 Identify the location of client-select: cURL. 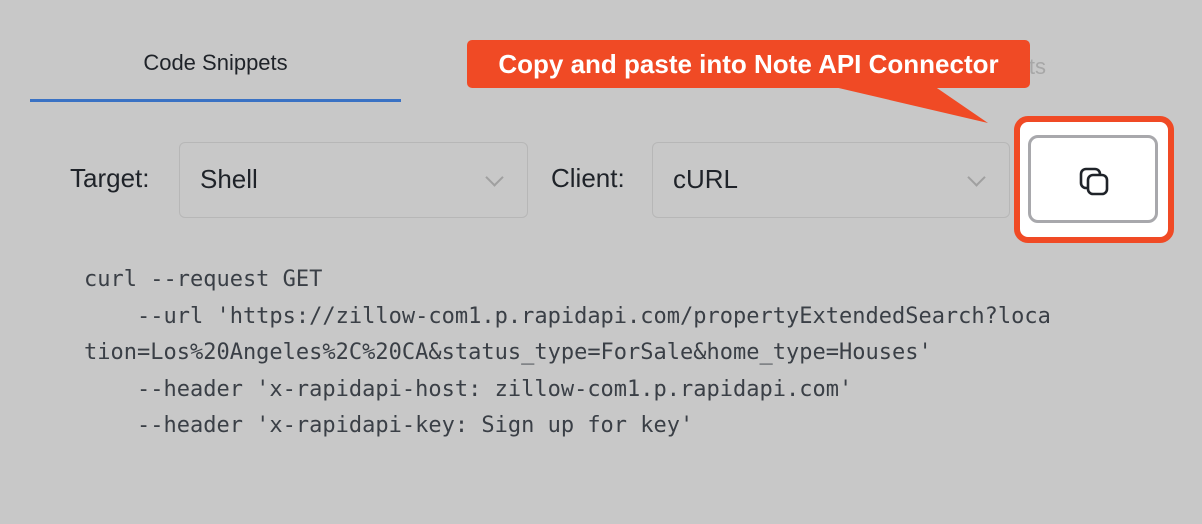
(831, 180).